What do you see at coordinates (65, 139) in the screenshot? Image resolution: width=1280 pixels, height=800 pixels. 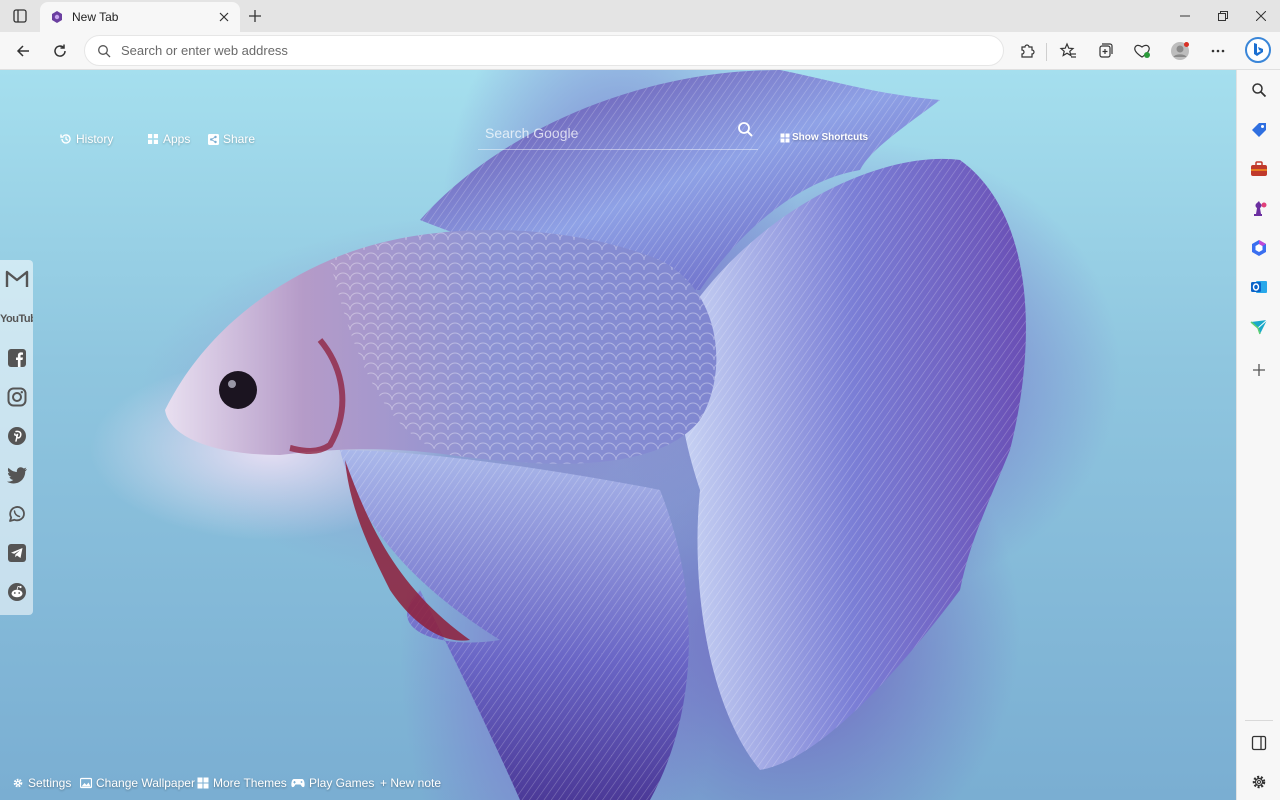 I see `history-icon` at bounding box center [65, 139].